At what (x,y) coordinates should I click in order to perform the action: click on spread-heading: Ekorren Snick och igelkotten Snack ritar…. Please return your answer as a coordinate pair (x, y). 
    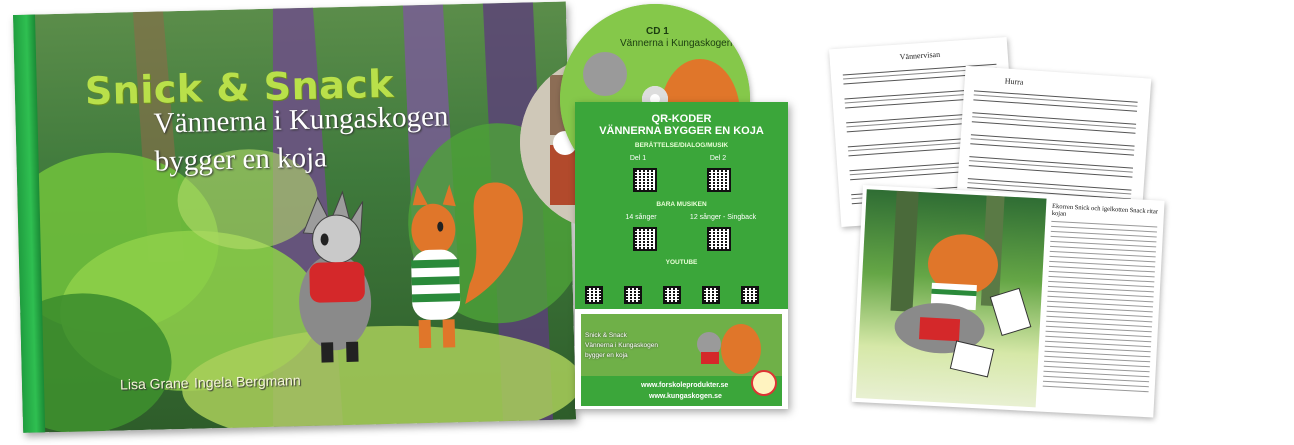
    Looking at the image, I should click on (1105, 210).